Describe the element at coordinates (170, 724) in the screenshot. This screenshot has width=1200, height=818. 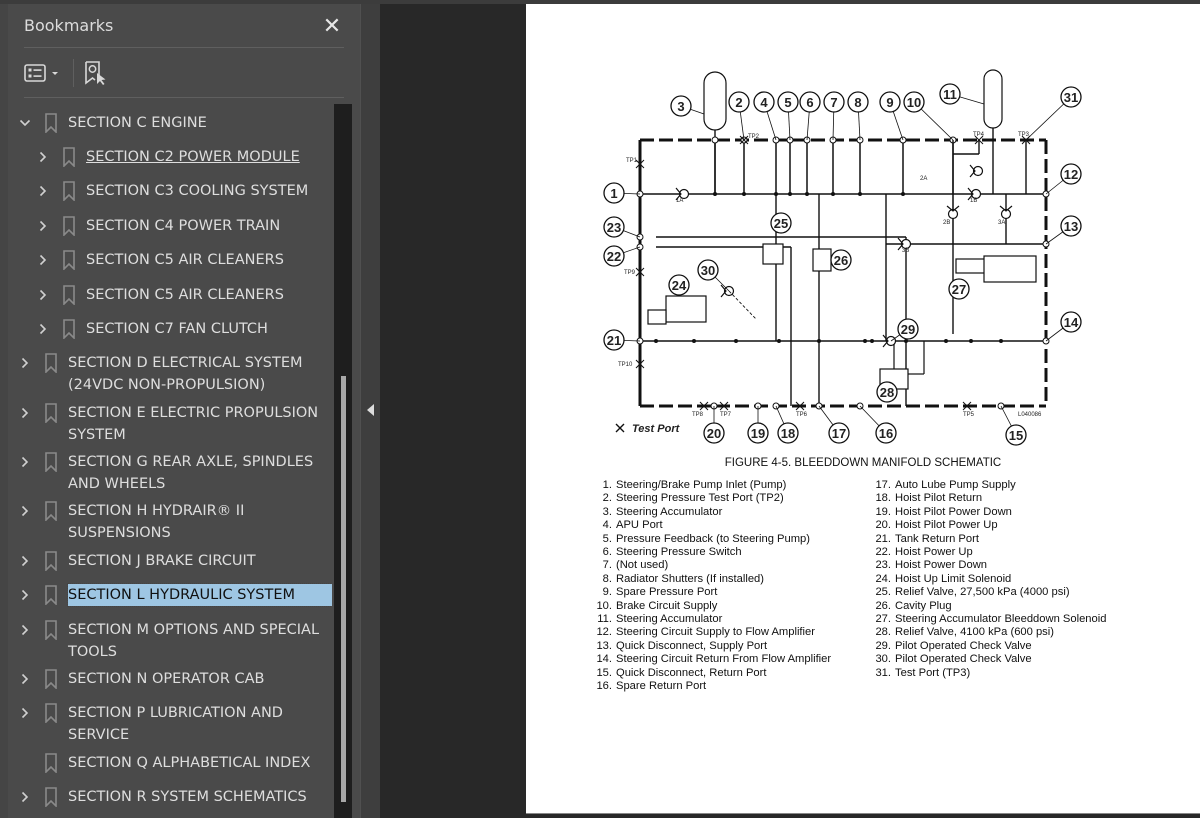
I see `bookmark-item: SECTION P LUBRICATION AND SERVICE` at that location.